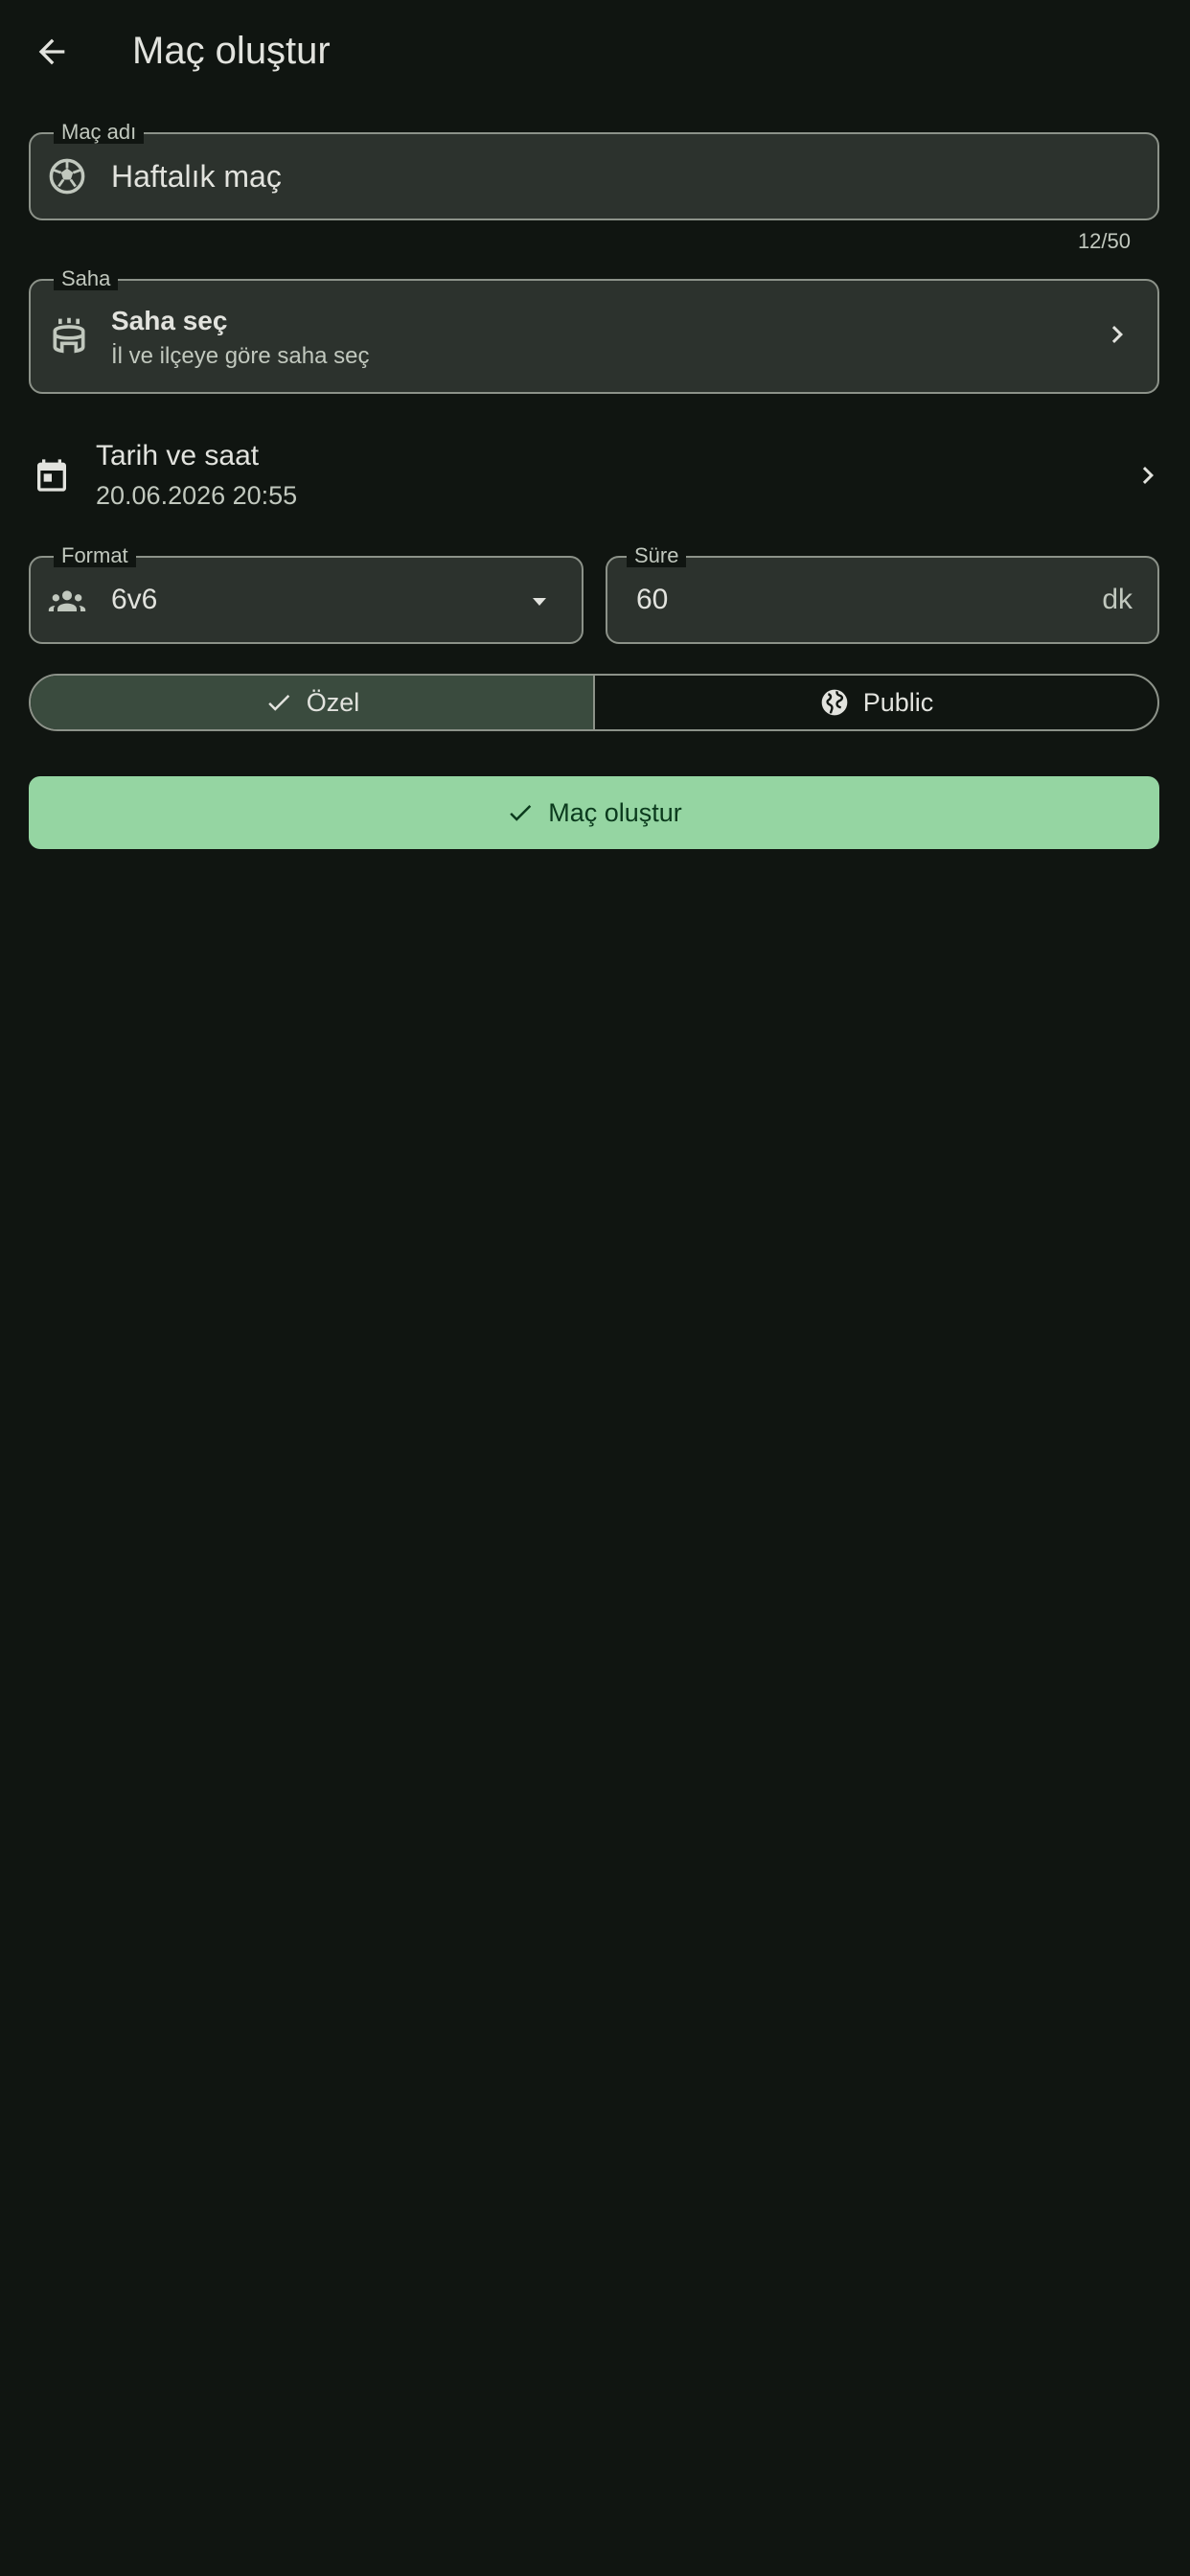 Image resolution: width=1190 pixels, height=2576 pixels. I want to click on pitch-subtitle: İl ve ilçeye göre saha seç, so click(241, 356).